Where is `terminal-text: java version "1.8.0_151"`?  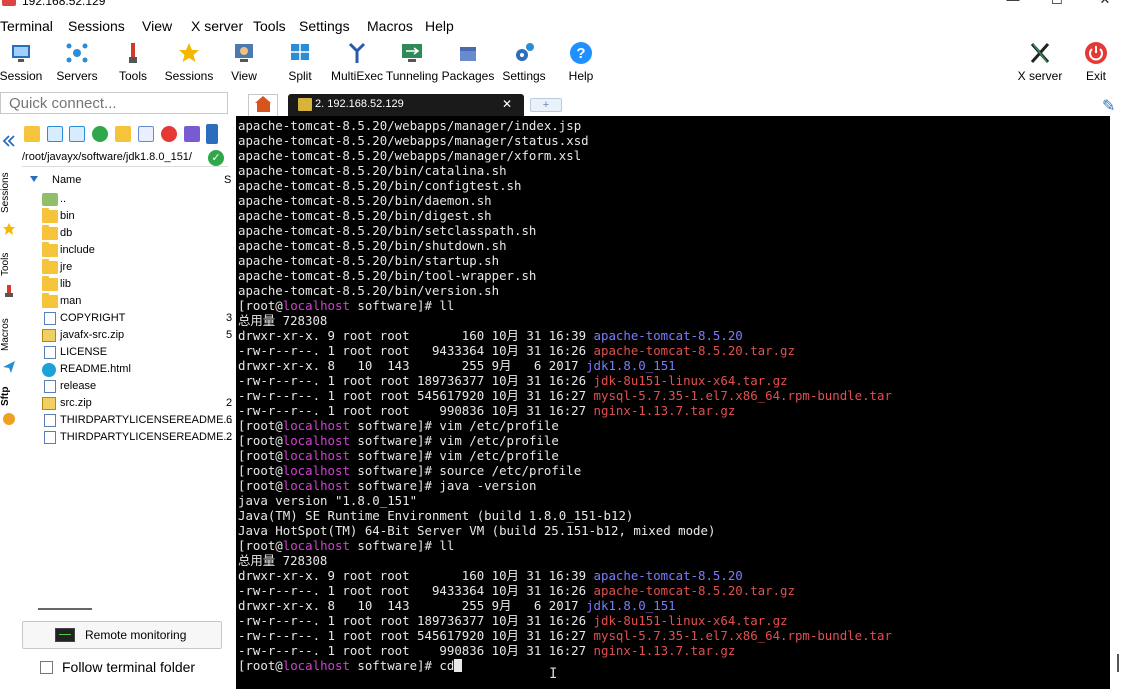 terminal-text: java version "1.8.0_151" is located at coordinates (328, 500).